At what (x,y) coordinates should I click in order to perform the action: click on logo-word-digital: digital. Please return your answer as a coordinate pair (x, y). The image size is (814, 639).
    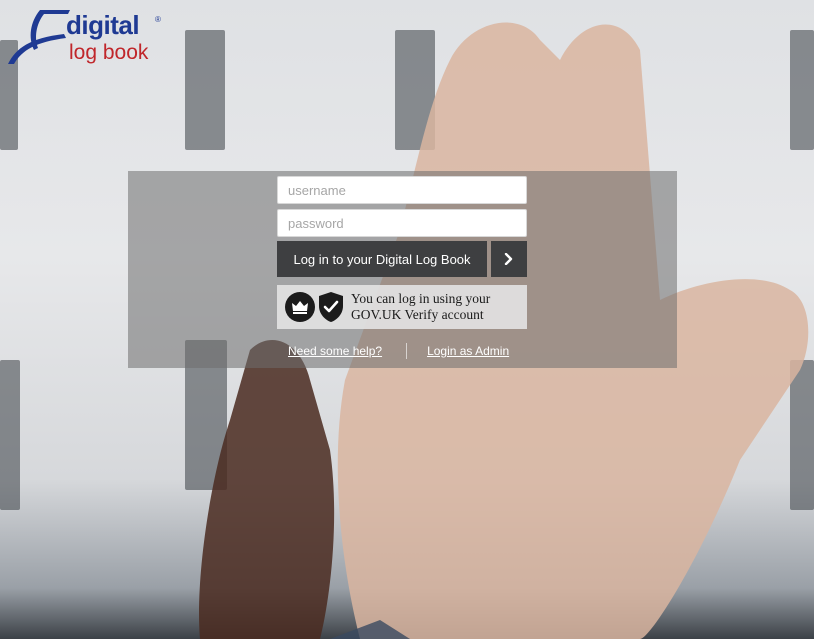
    Looking at the image, I should click on (103, 25).